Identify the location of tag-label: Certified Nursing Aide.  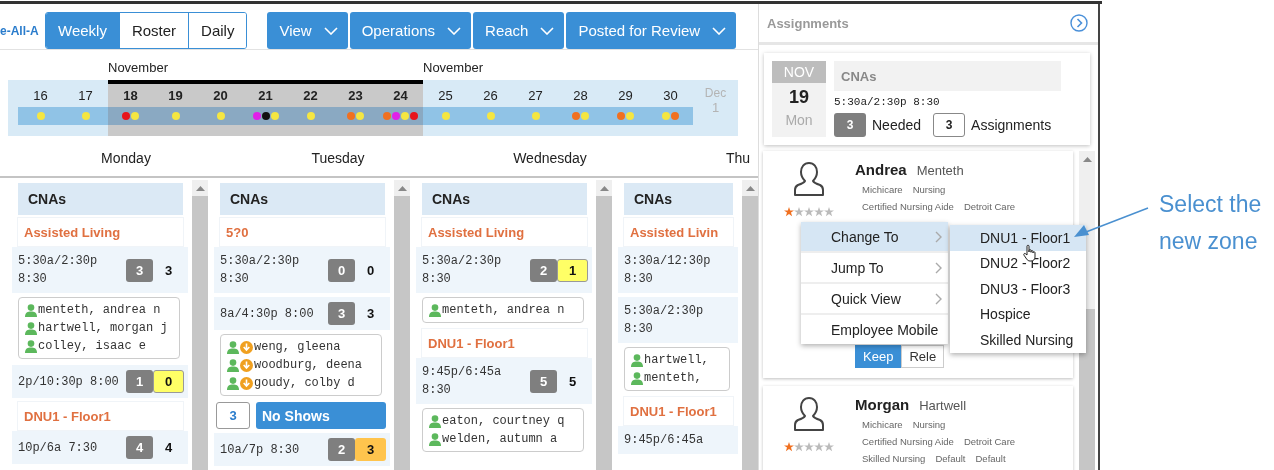
(908, 441).